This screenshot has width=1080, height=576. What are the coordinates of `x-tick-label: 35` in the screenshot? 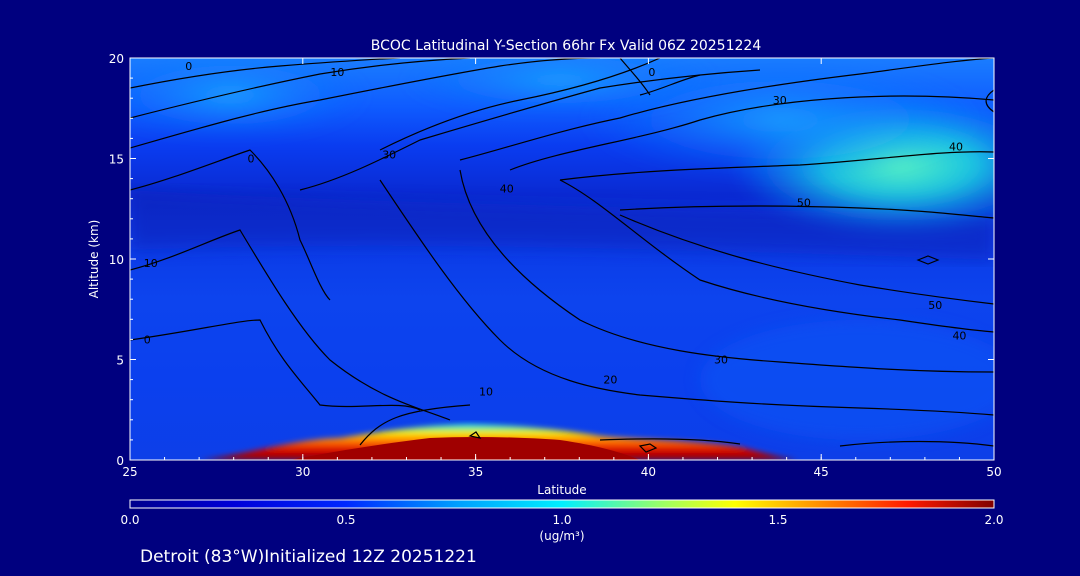 It's located at (475, 472).